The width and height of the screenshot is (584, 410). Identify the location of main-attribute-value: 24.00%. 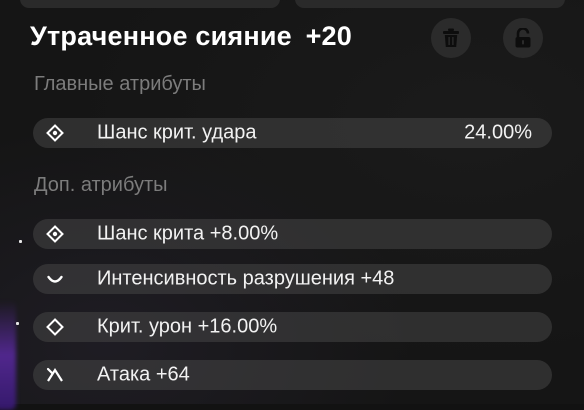
(498, 132).